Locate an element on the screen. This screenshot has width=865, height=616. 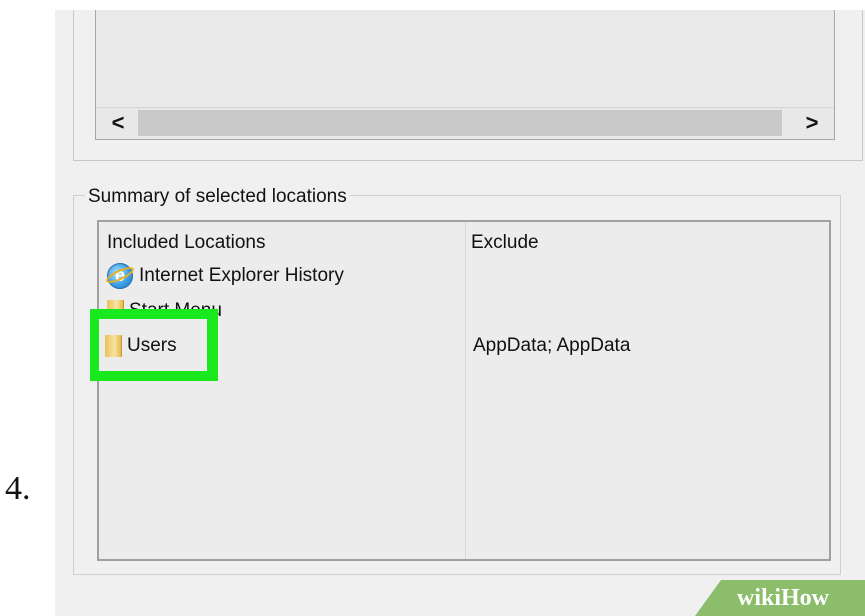
list-item-label: Internet Explorer History is located at coordinates (241, 275).